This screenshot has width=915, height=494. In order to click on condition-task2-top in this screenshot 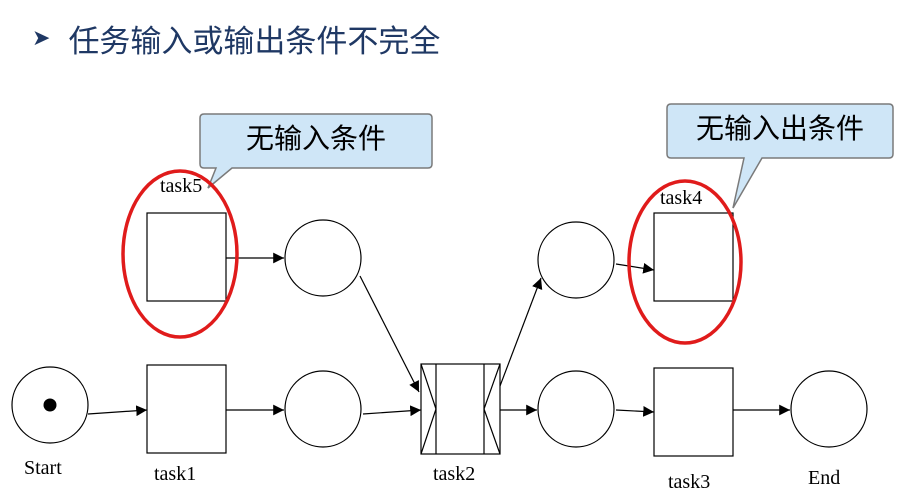, I will do `click(576, 260)`.